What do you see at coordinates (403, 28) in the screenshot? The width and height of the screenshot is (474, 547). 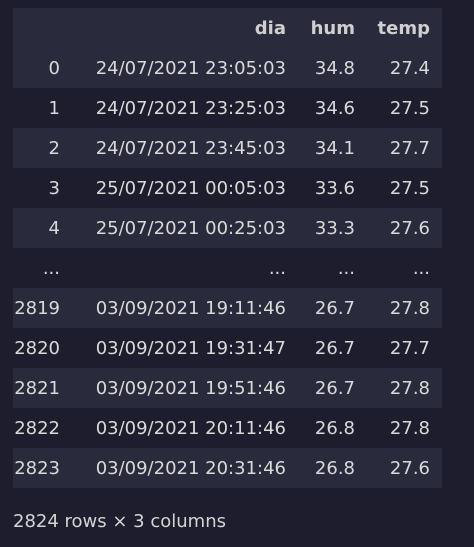 I see `column-header-temp: temp` at bounding box center [403, 28].